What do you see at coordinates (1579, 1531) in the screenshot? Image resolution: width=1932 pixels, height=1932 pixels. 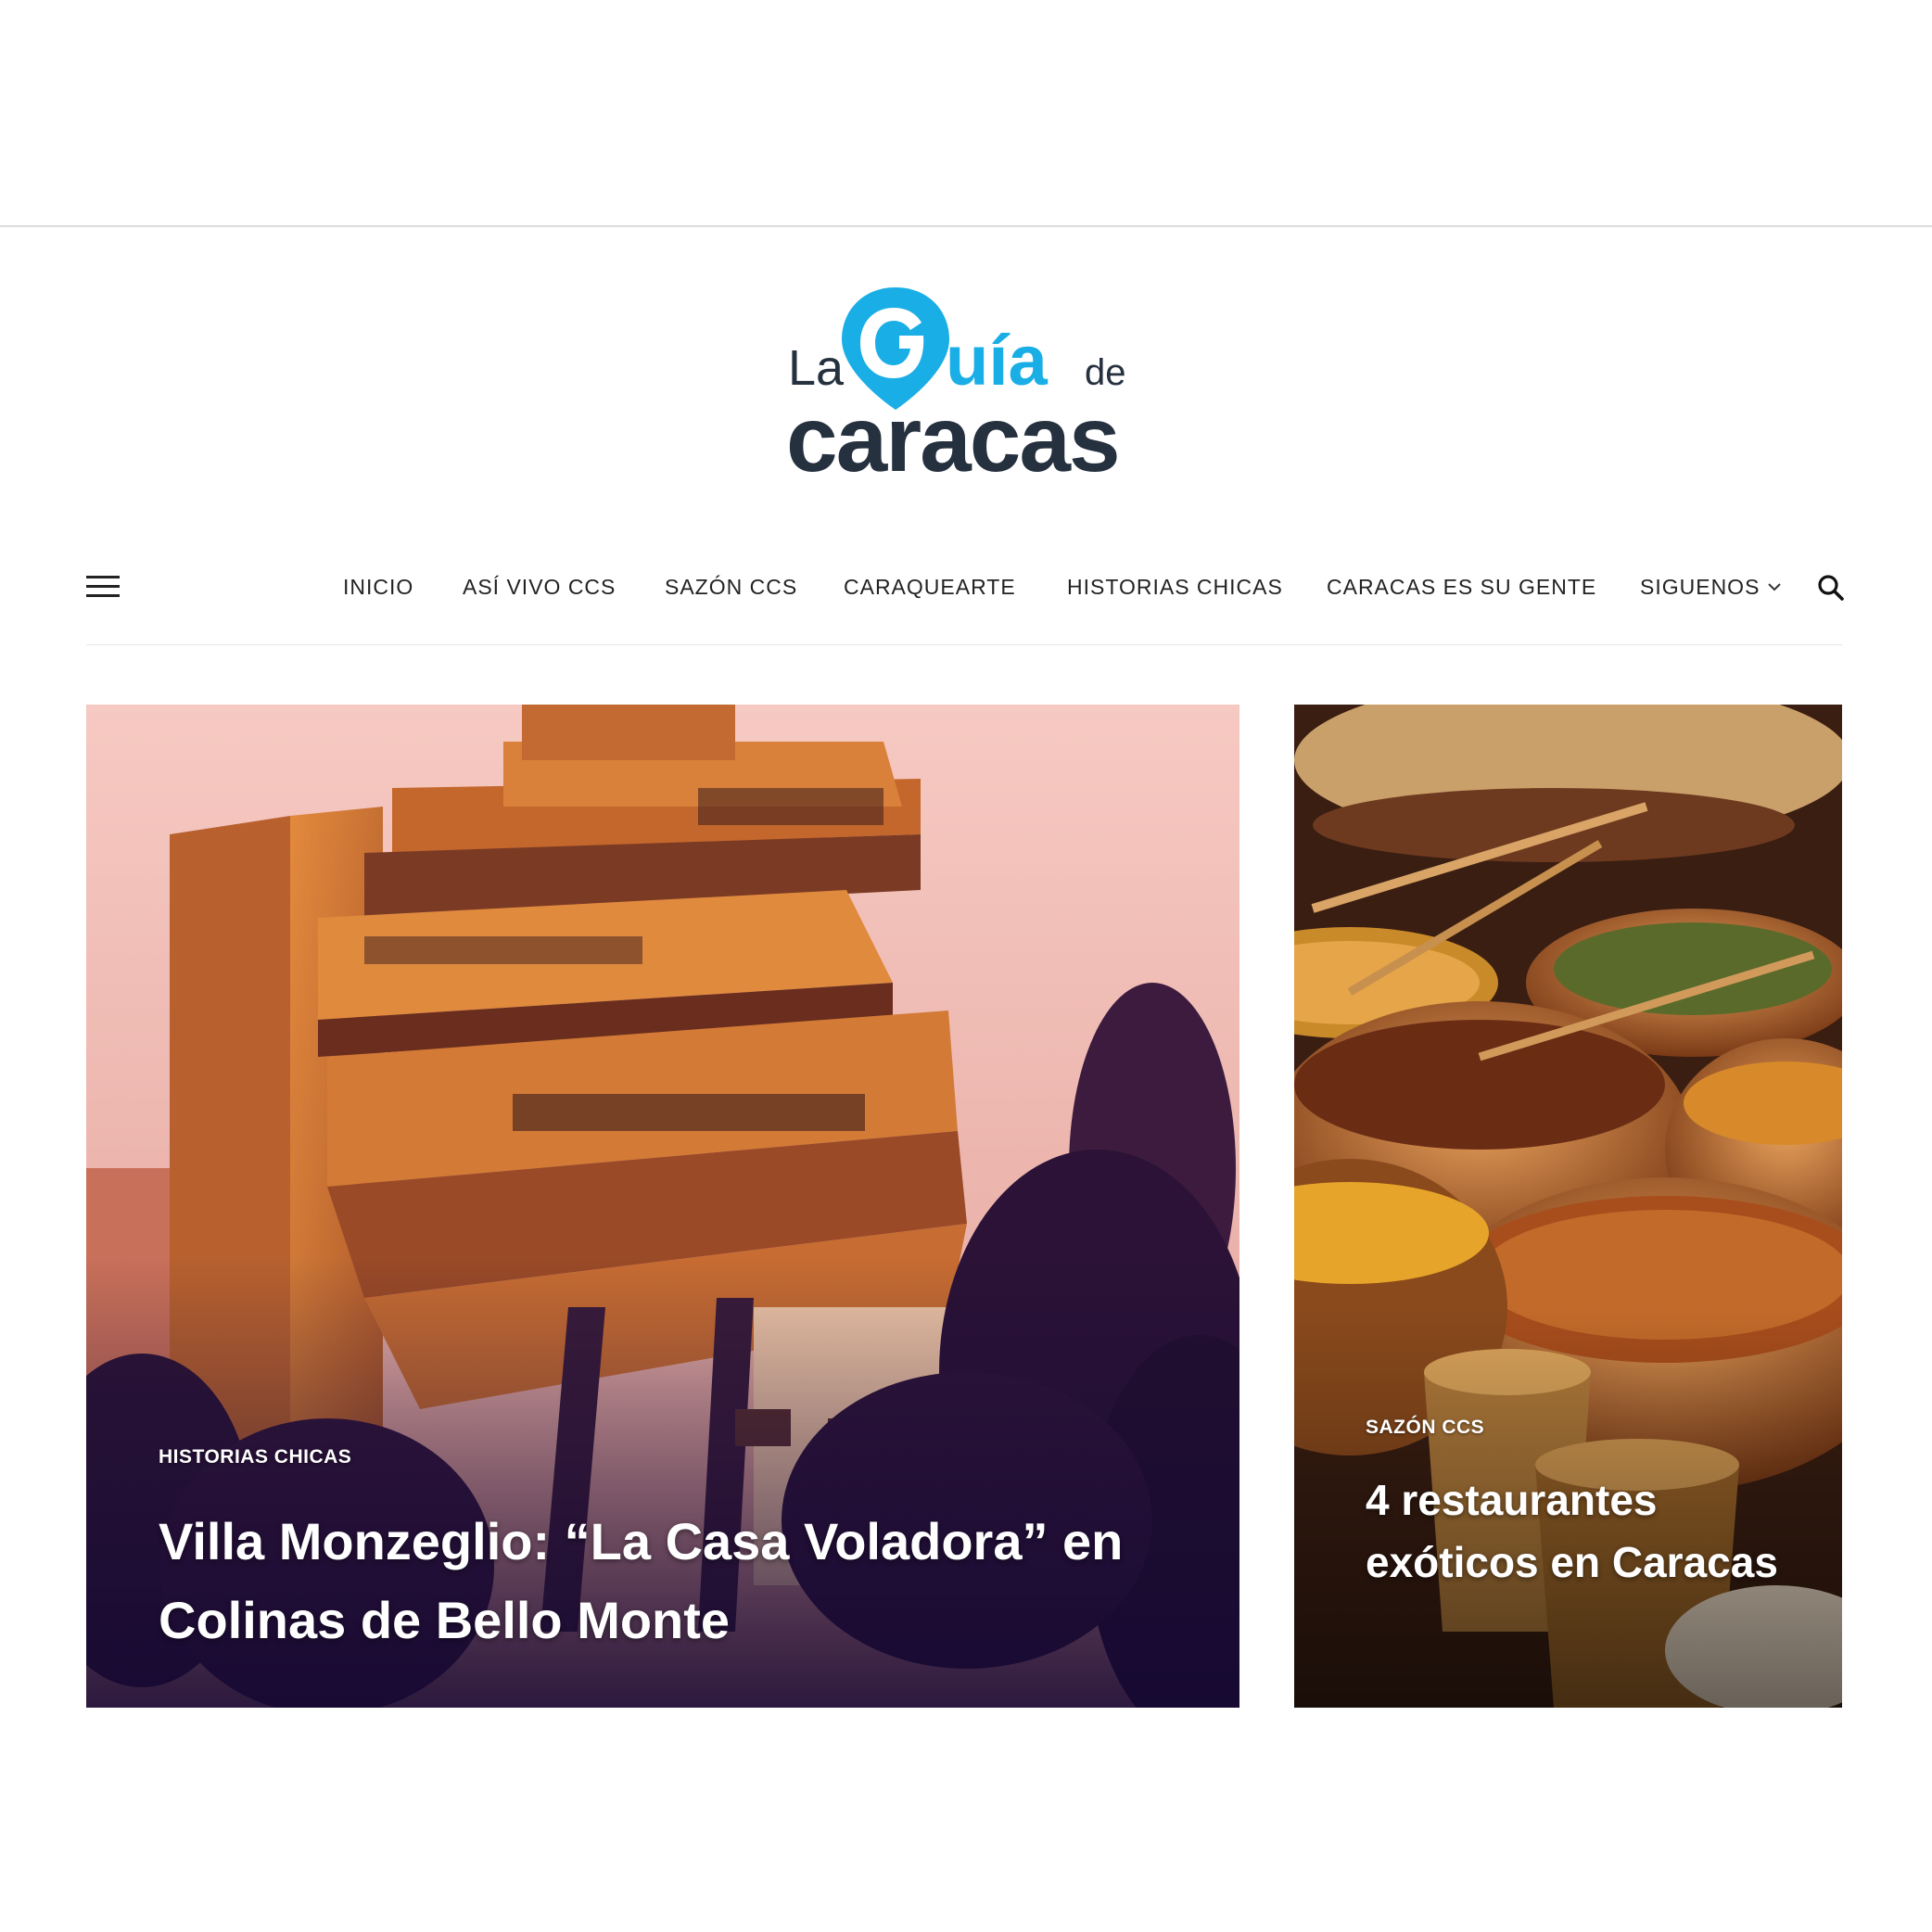 I see `post-title: 4 restaurantes exóticos en Caracas` at bounding box center [1579, 1531].